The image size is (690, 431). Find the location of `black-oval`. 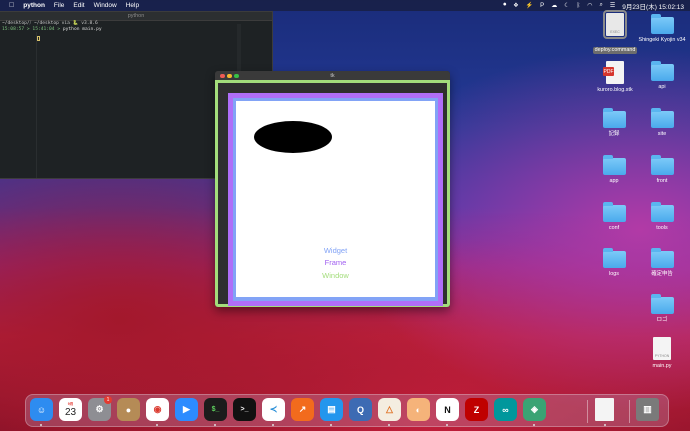

black-oval is located at coordinates (293, 137).